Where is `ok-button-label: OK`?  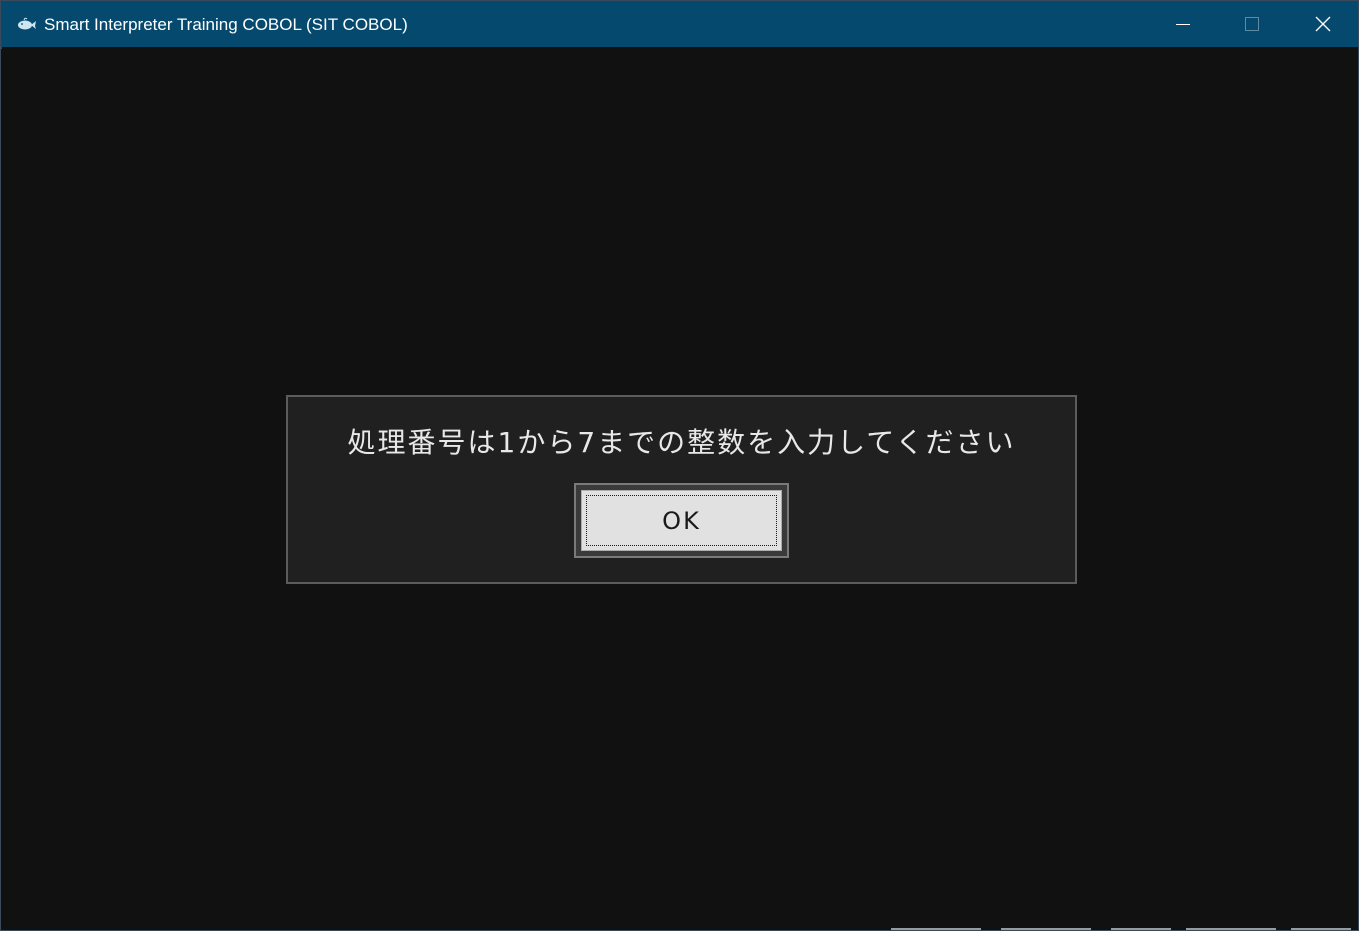 ok-button-label: OK is located at coordinates (681, 521).